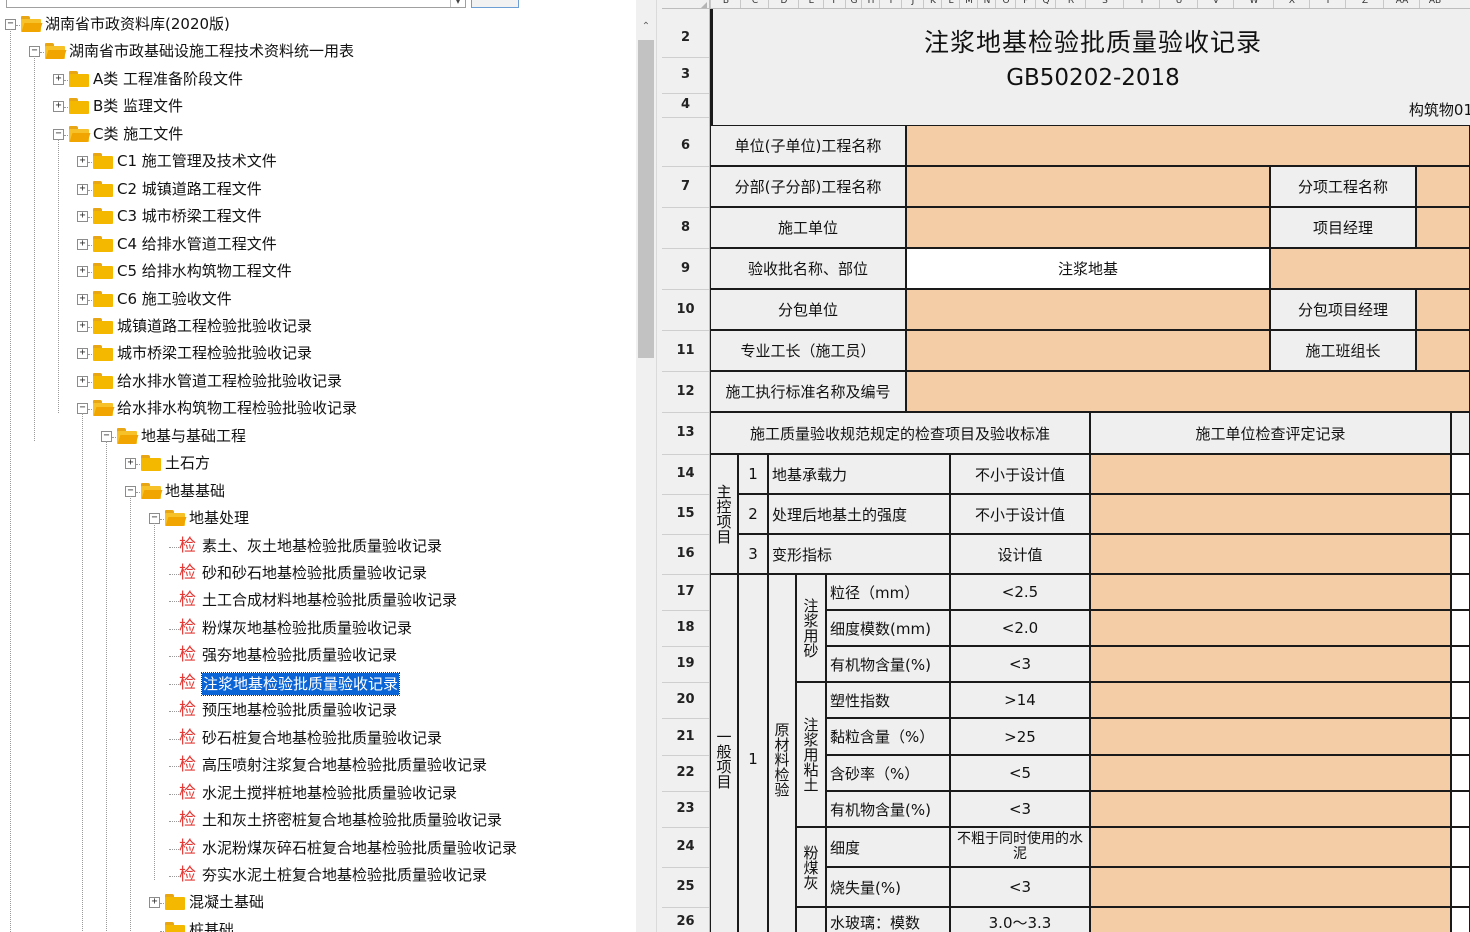 The image size is (1470, 932). I want to click on select-all-corner, so click(686, 4).